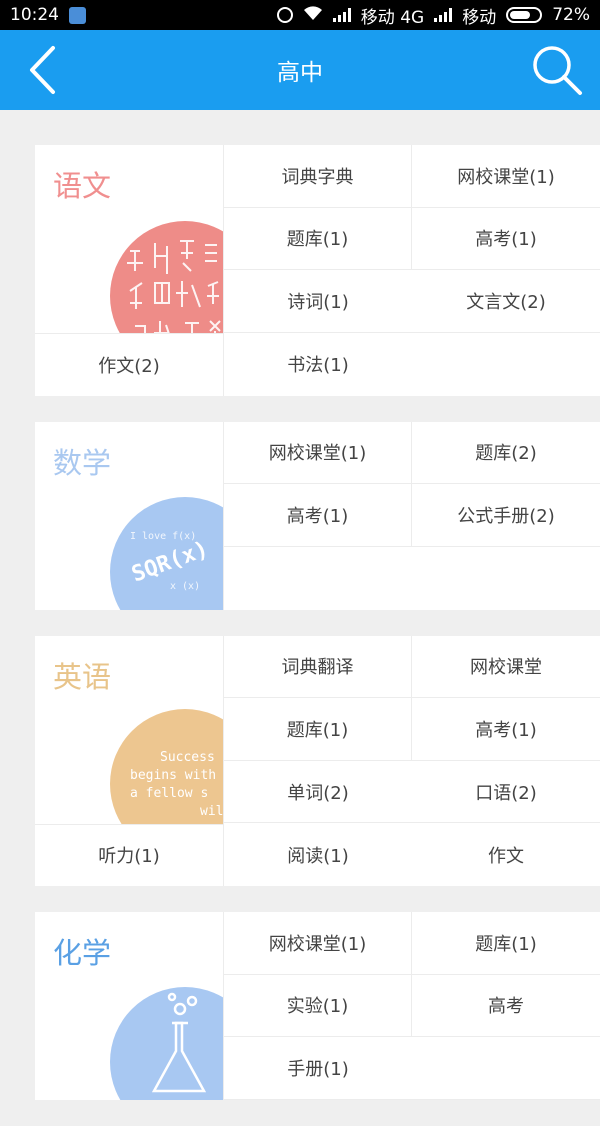 This screenshot has width=600, height=1126. What do you see at coordinates (300, 73) in the screenshot?
I see `page-title: 高中` at bounding box center [300, 73].